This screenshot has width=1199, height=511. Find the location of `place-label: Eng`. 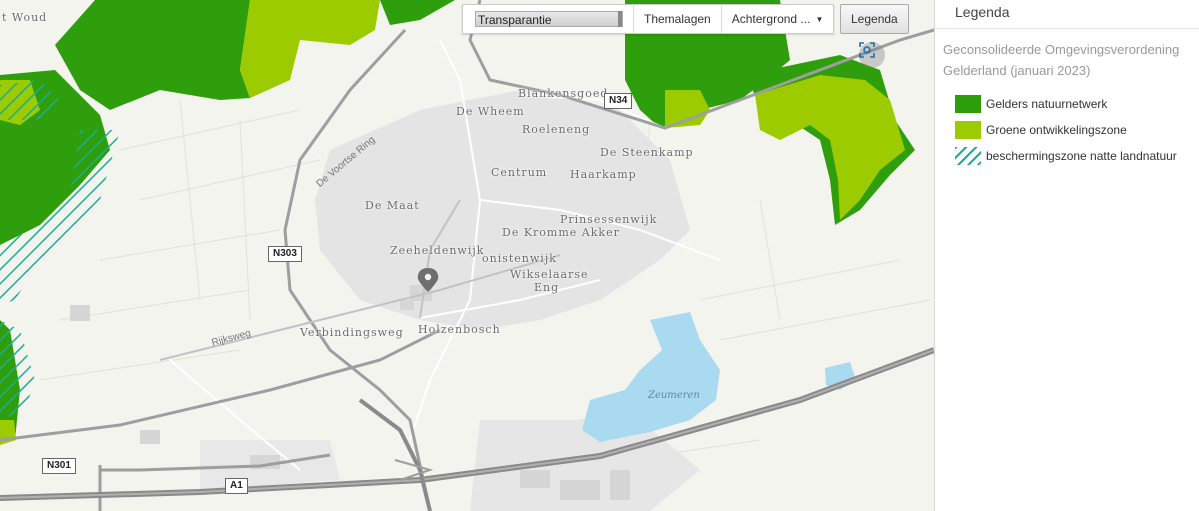

place-label: Eng is located at coordinates (547, 287).